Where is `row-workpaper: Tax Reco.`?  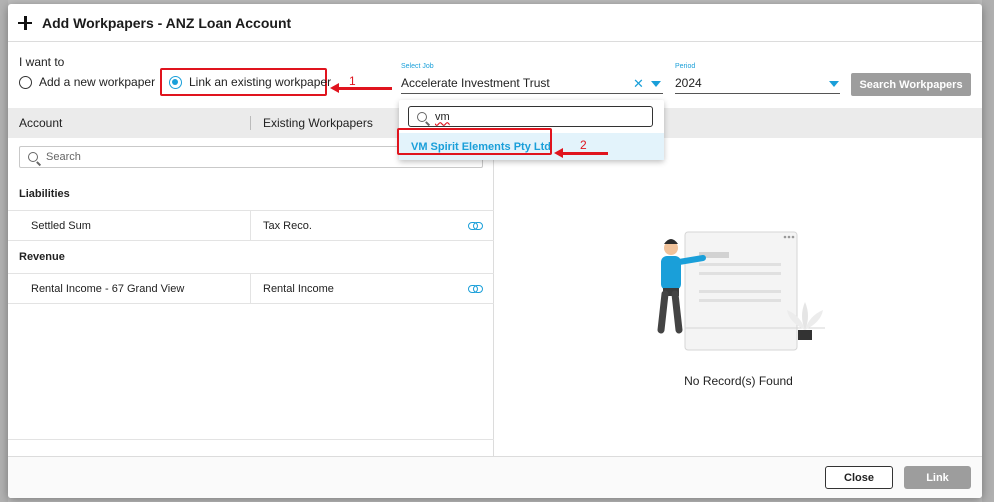
row-workpaper: Tax Reco. is located at coordinates (287, 225).